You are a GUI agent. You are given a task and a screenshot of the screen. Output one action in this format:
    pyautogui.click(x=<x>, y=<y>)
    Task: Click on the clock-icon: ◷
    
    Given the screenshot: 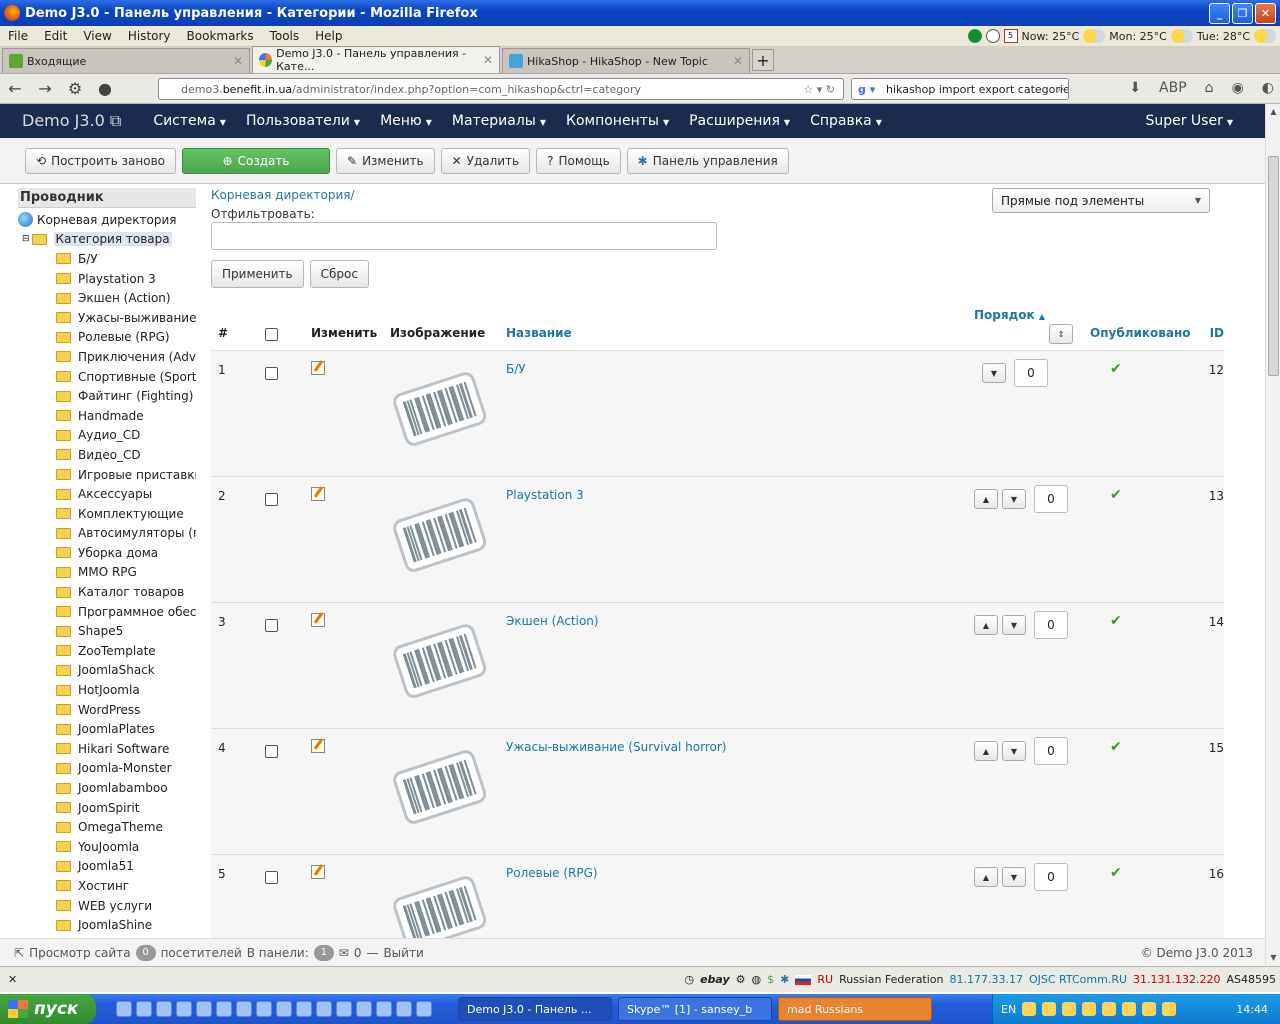 What is the action you would take?
    pyautogui.click(x=689, y=979)
    